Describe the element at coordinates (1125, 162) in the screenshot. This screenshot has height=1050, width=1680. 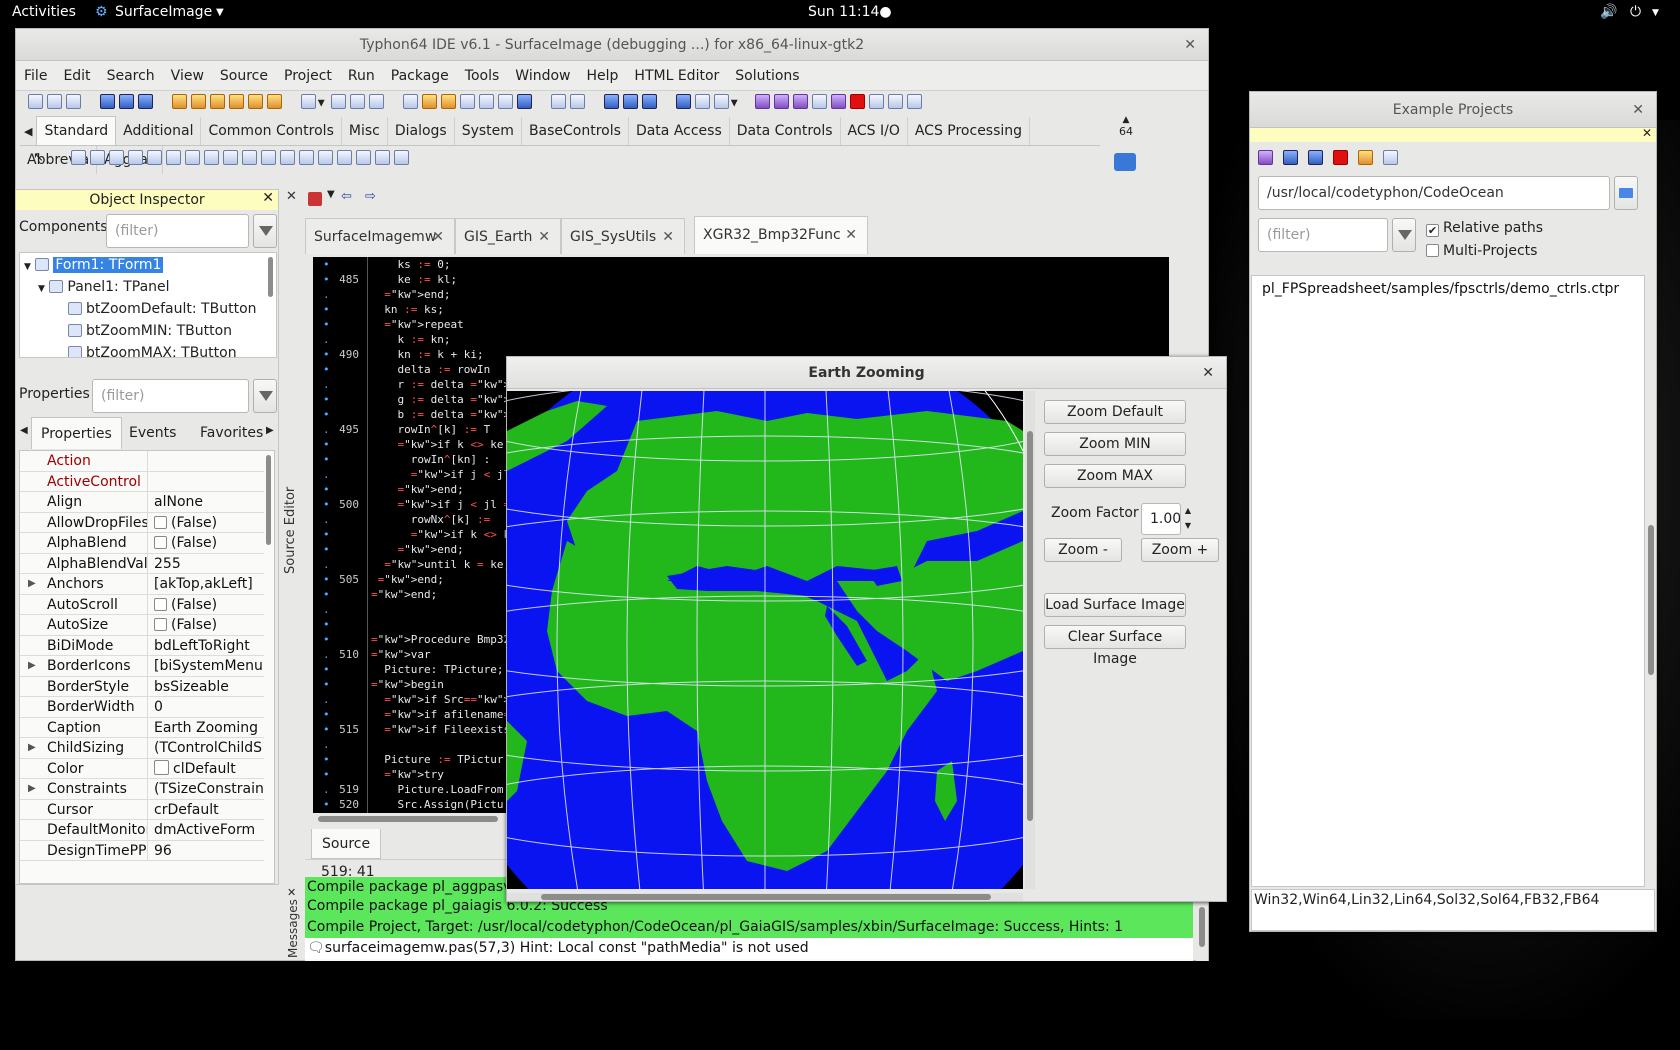
I see `palette-download-icon` at that location.